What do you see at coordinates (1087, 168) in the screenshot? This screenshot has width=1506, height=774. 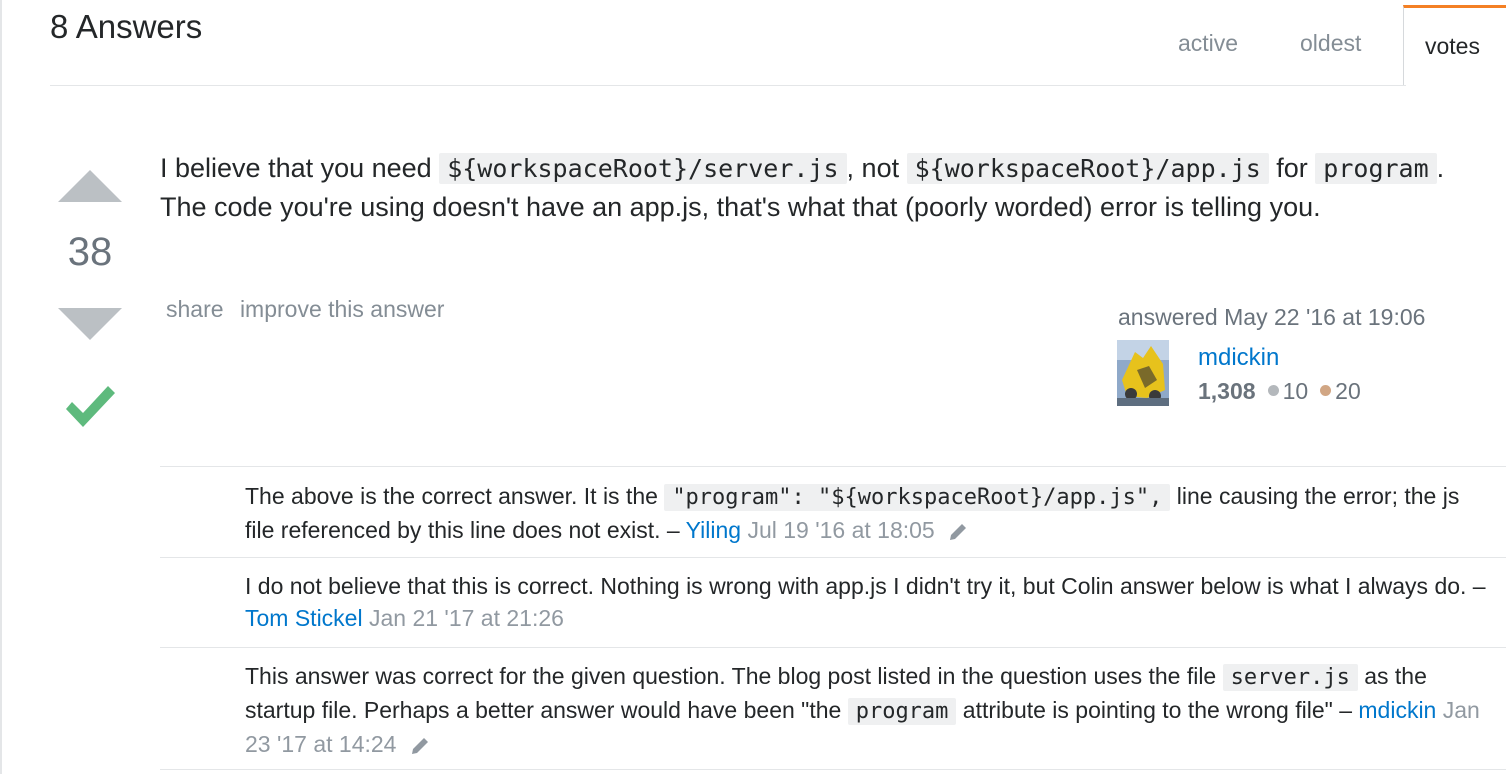 I see `inline-code: ${workspaceRoot}/app.js` at bounding box center [1087, 168].